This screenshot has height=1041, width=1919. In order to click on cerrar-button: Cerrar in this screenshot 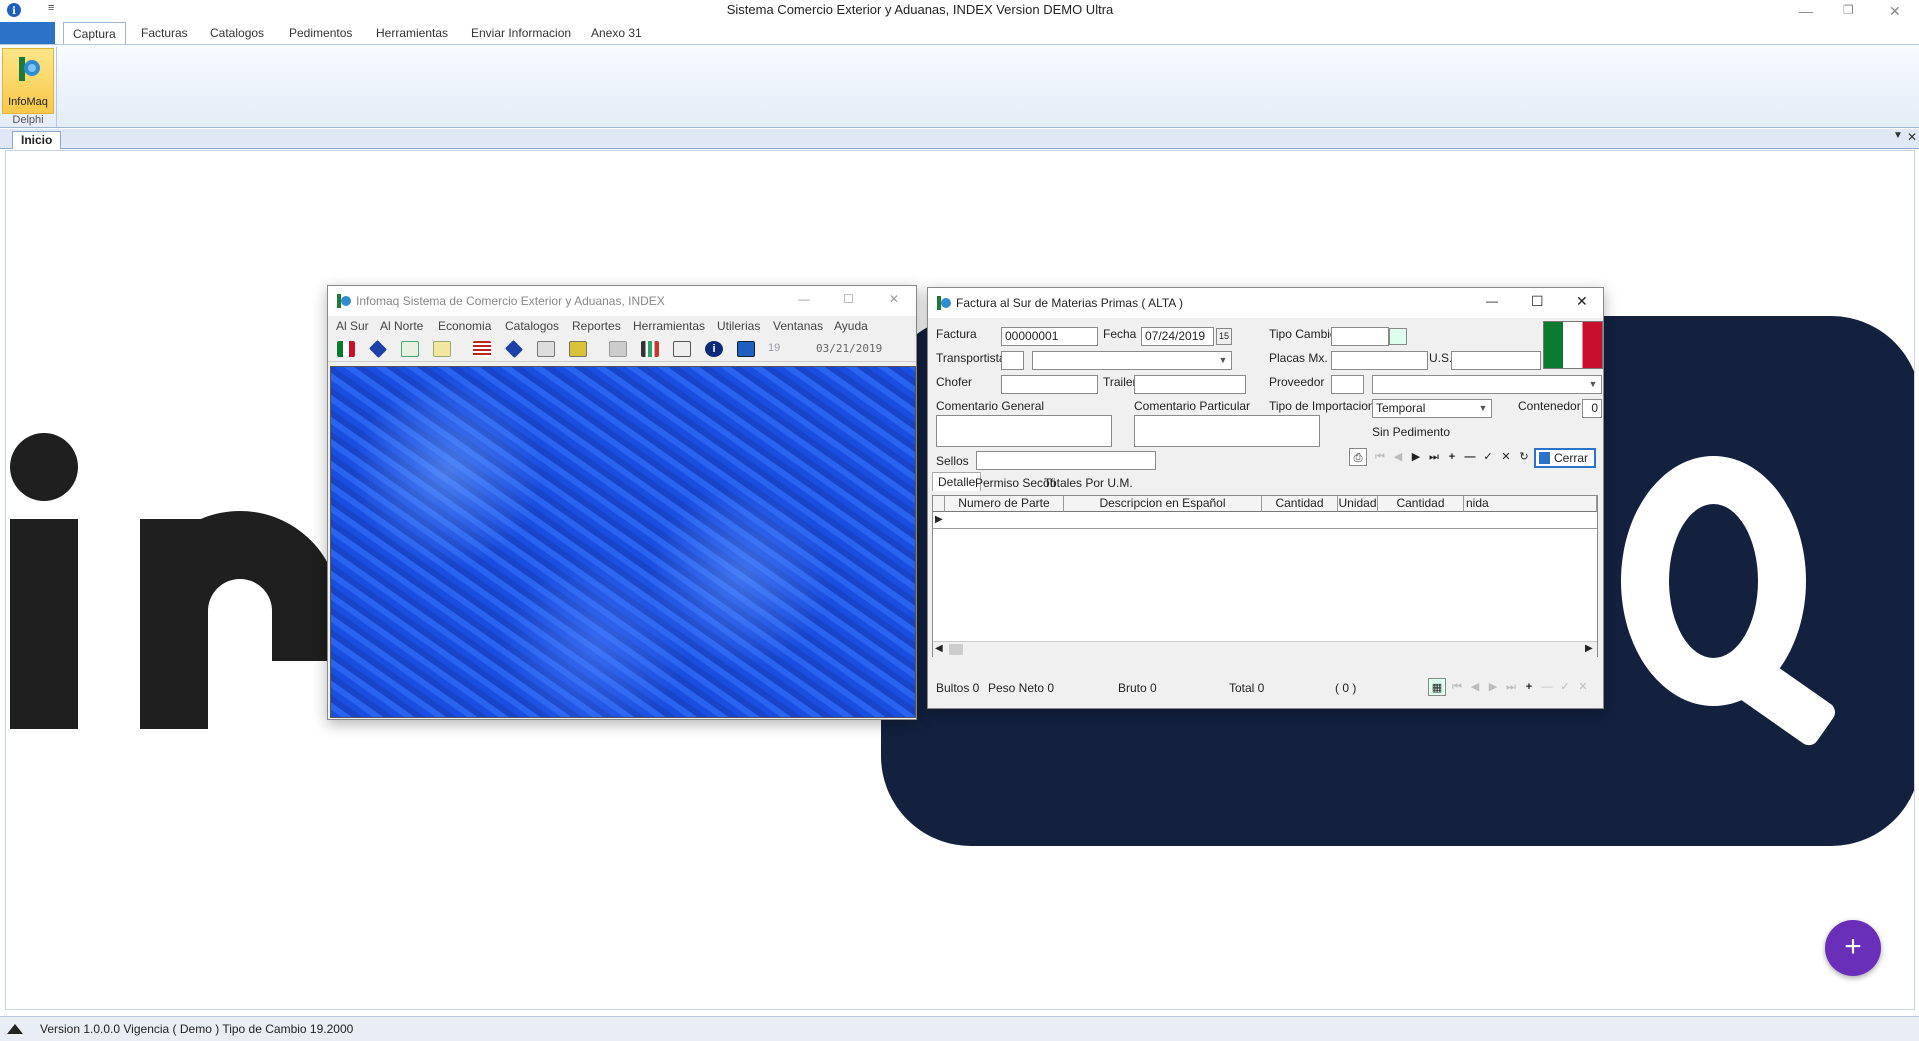, I will do `click(1565, 458)`.